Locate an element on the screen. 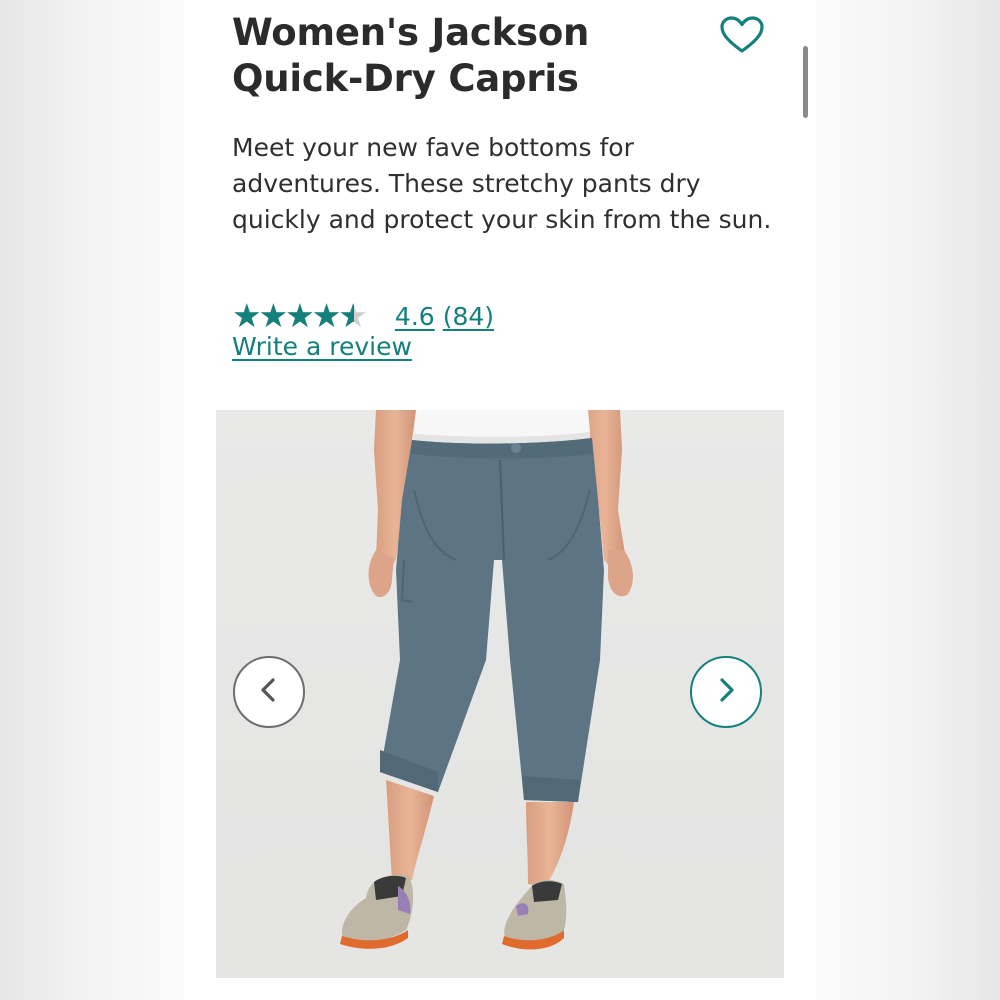 This screenshot has height=1000, width=1000. heart-outline-icon is located at coordinates (742, 37).